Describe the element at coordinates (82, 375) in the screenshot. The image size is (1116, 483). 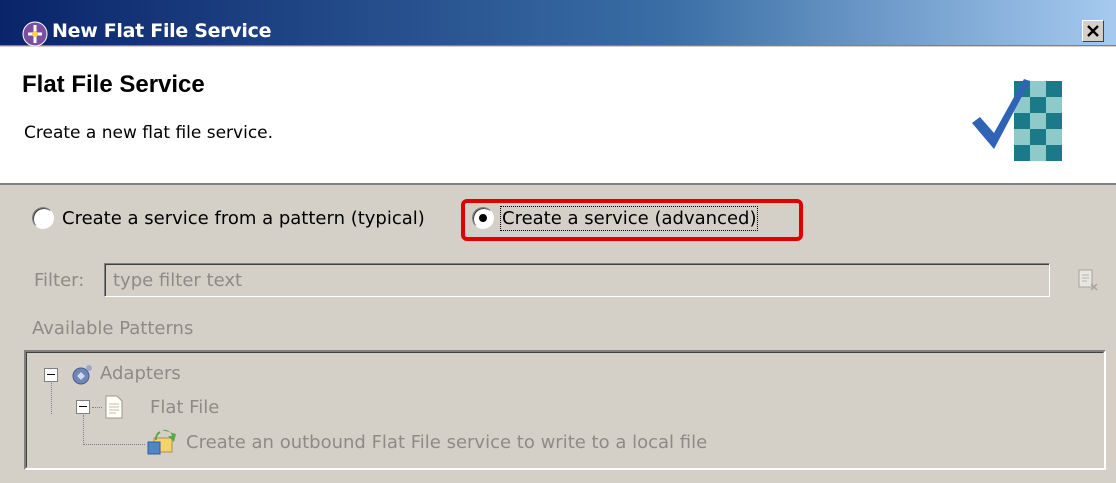
I see `adapters-icon` at that location.